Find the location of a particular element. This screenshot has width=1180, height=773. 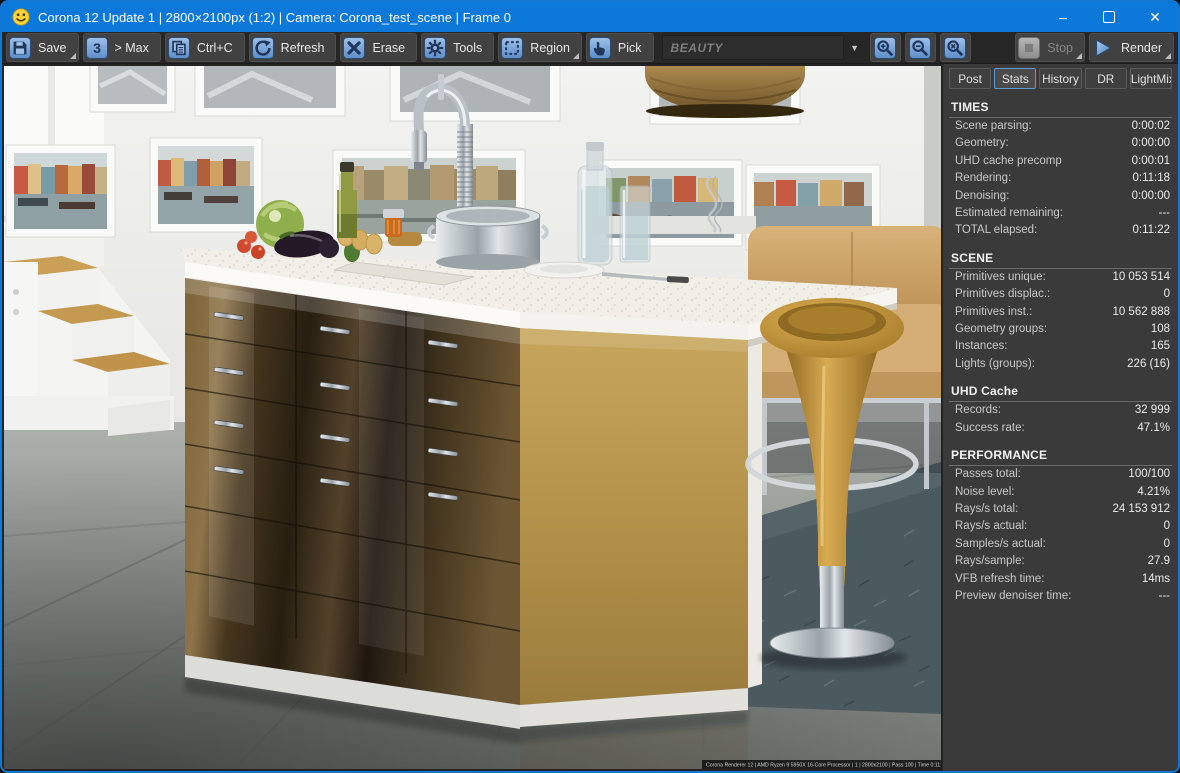

stat-row: Rendering: 0:11:18 is located at coordinates (1060, 178).